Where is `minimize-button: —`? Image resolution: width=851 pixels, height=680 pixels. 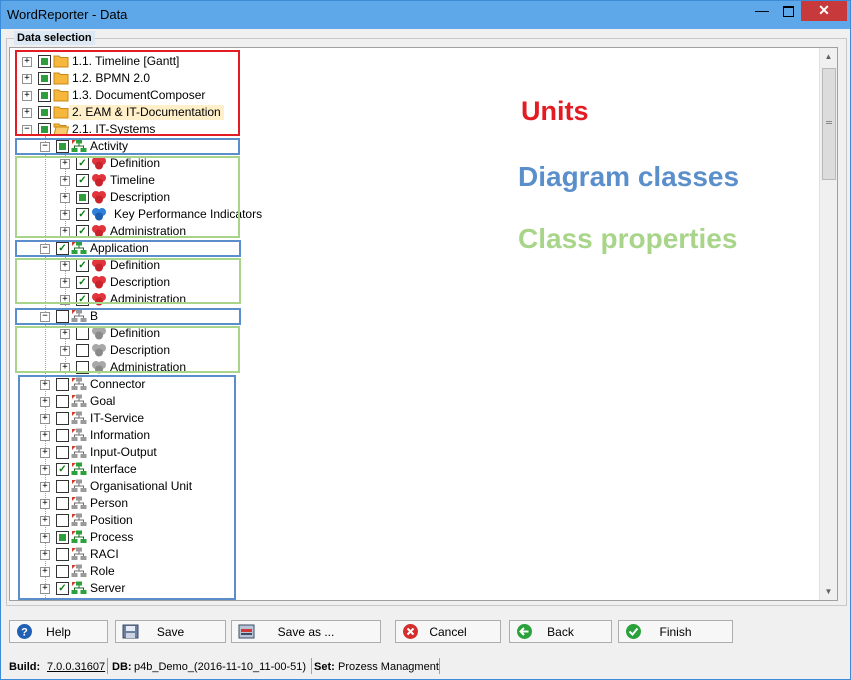
minimize-button: — is located at coordinates (762, 11).